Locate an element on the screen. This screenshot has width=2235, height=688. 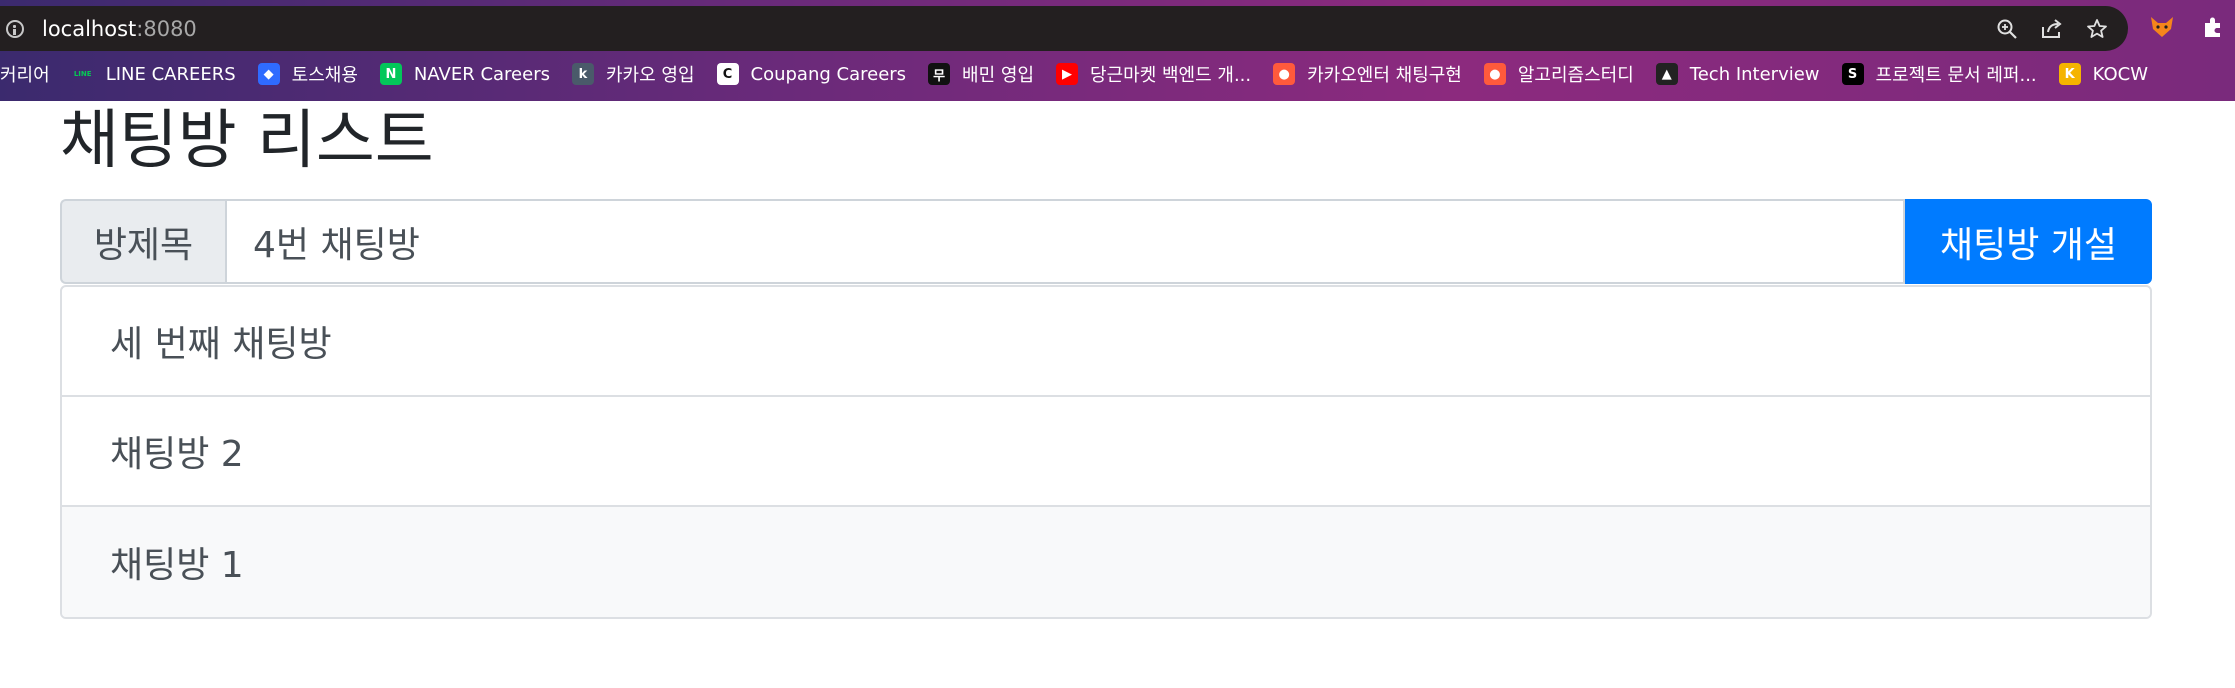
create-room-button: 채팅방 개설 is located at coordinates (2028, 241).